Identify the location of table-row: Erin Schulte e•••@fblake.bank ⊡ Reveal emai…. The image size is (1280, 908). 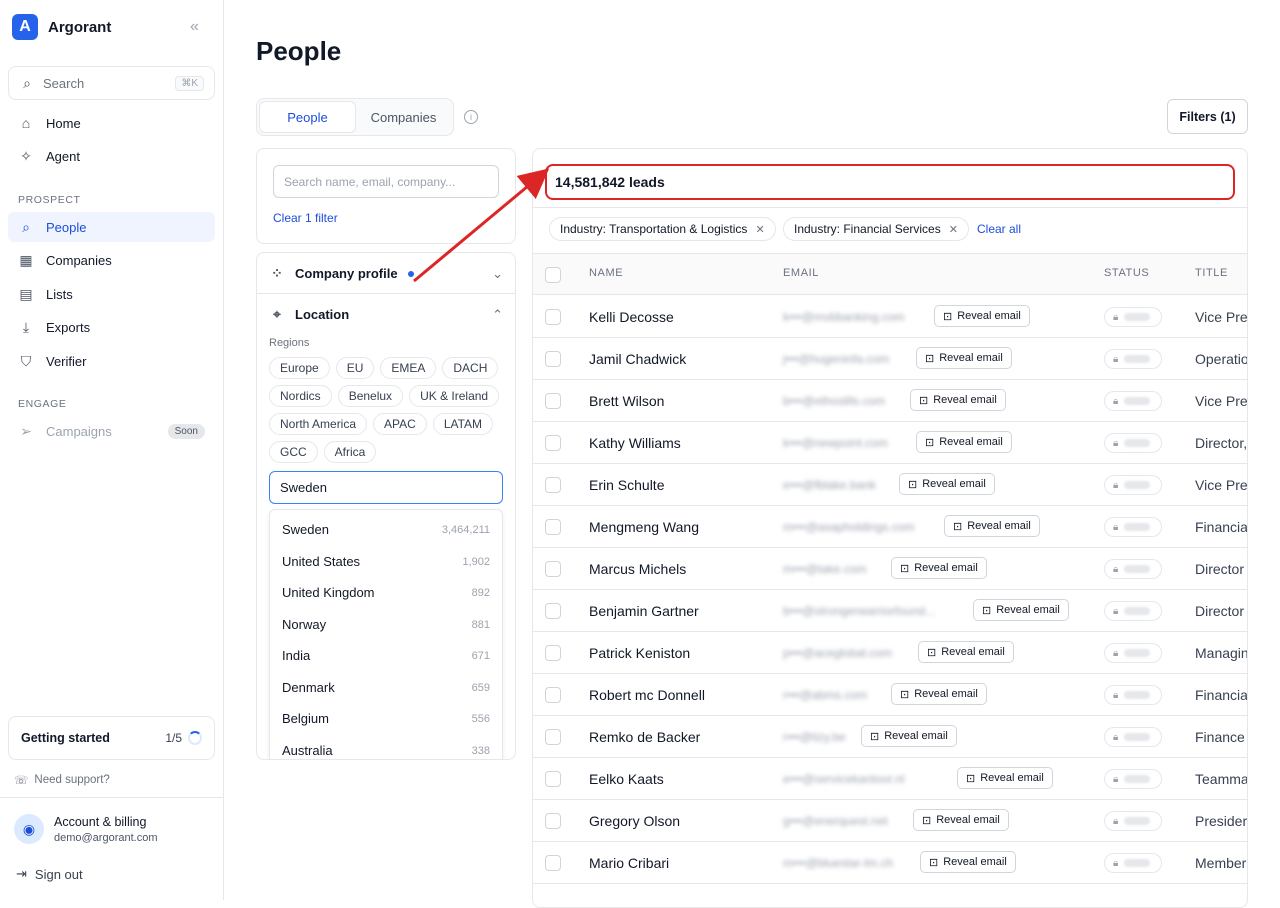
(890, 485).